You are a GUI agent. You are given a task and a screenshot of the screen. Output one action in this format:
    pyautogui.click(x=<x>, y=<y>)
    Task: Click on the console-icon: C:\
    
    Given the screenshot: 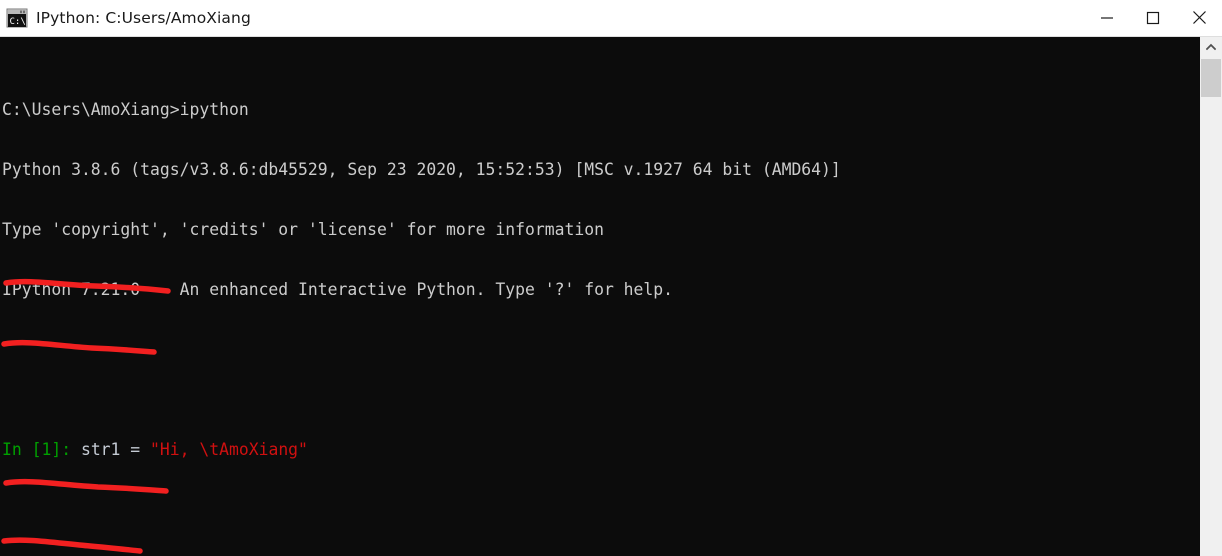 What is the action you would take?
    pyautogui.click(x=17, y=18)
    